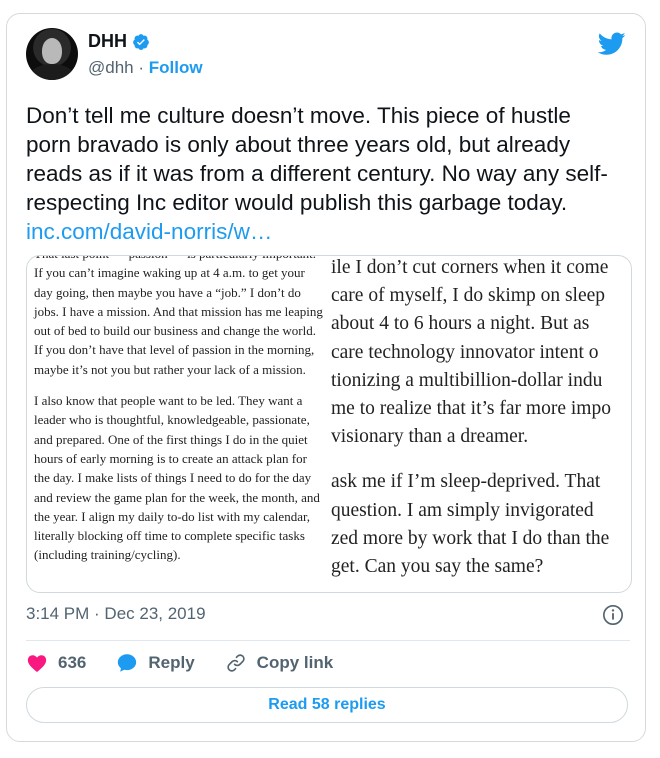 The height and width of the screenshot is (758, 660). Describe the element at coordinates (467, 380) in the screenshot. I see `media-right-line: tionizing a multibillion-dollar indu` at that location.